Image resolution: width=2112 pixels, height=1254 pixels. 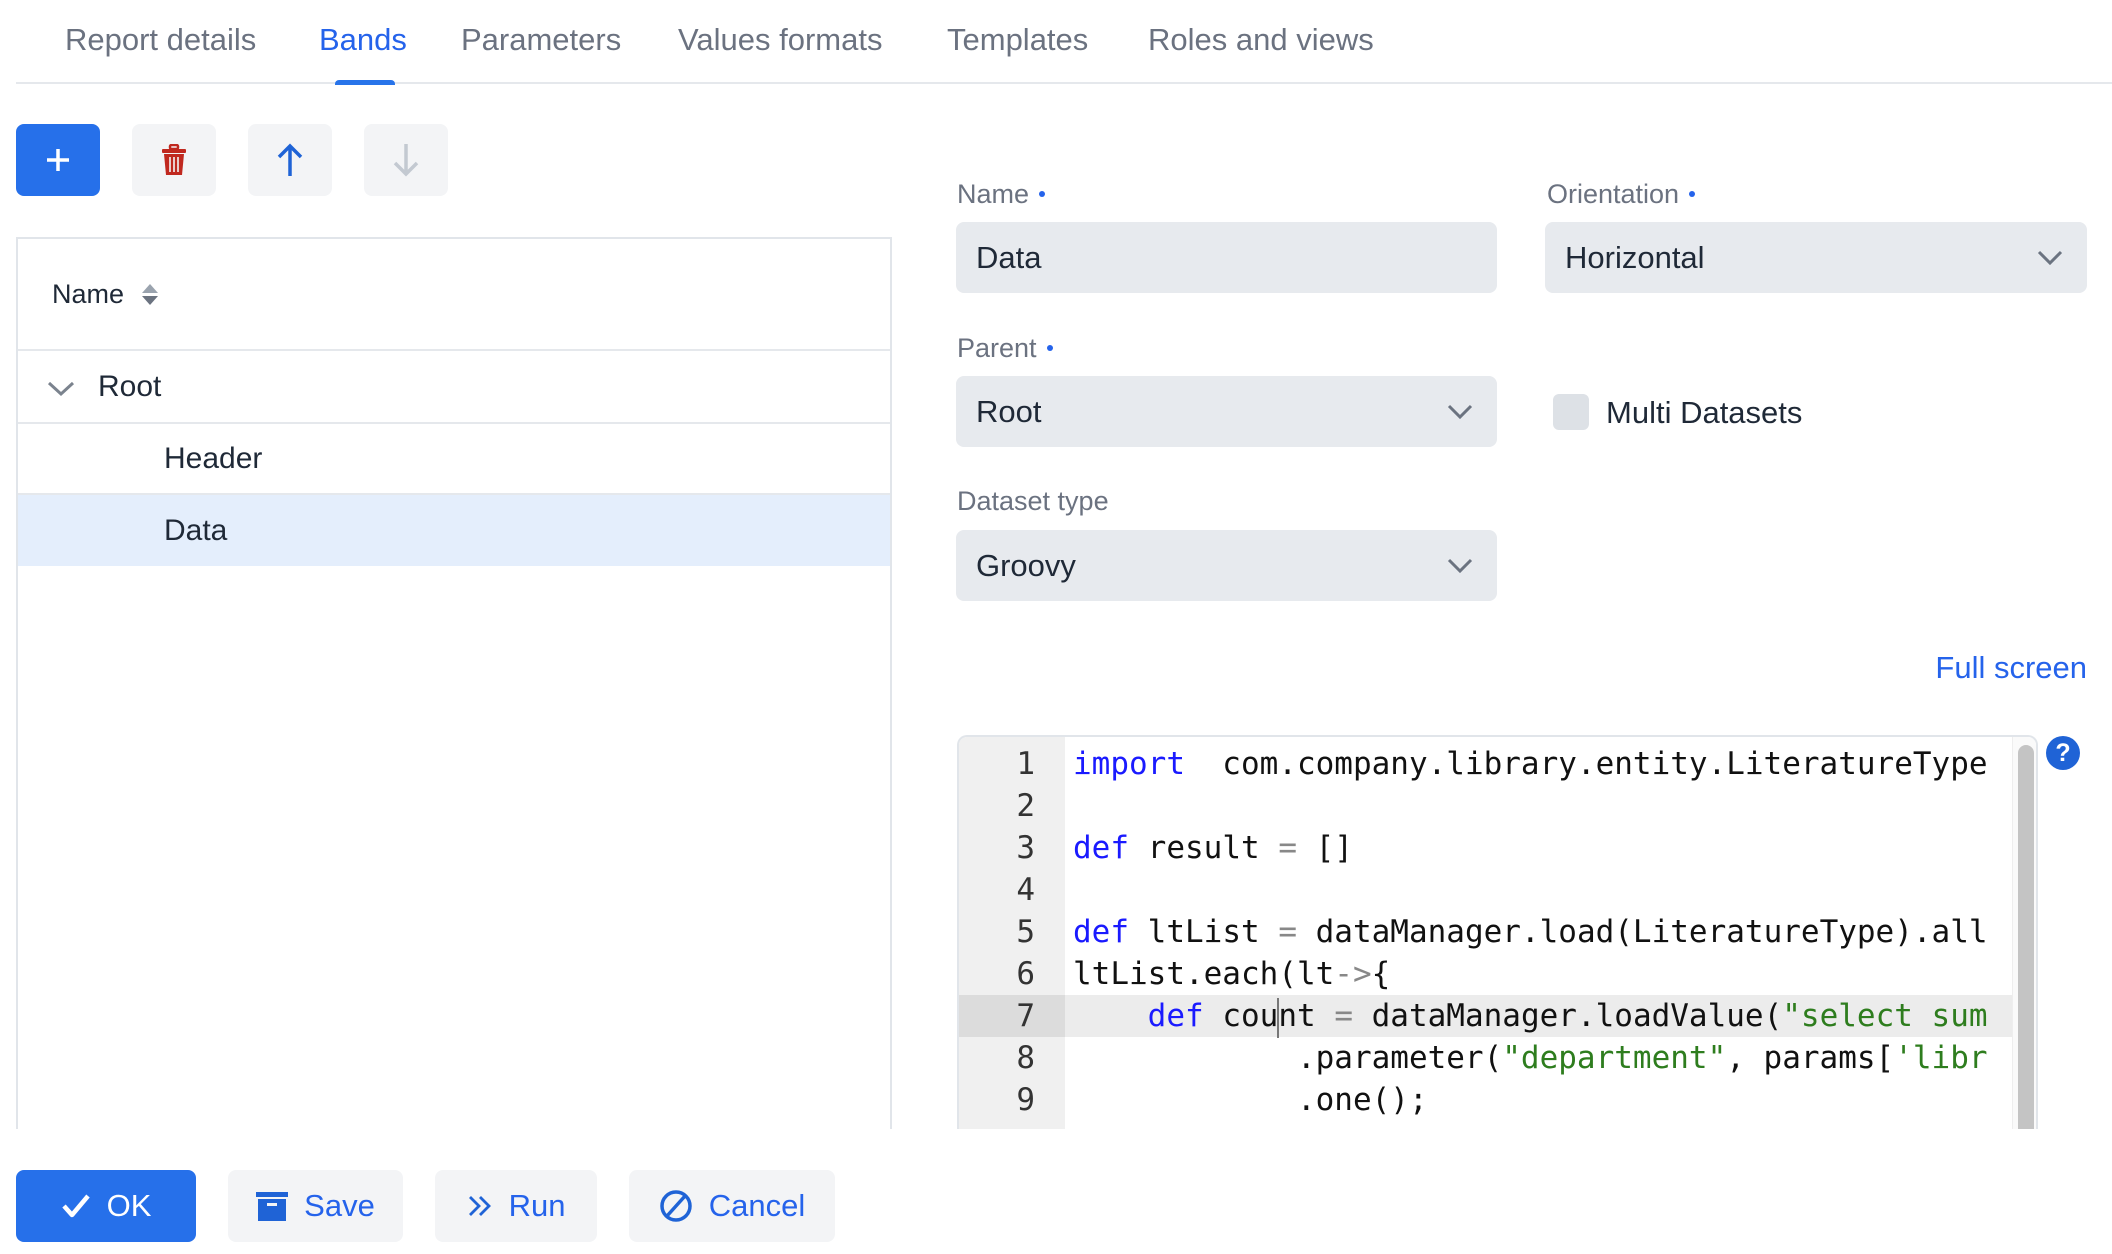 I want to click on add-band-button, so click(x=58, y=160).